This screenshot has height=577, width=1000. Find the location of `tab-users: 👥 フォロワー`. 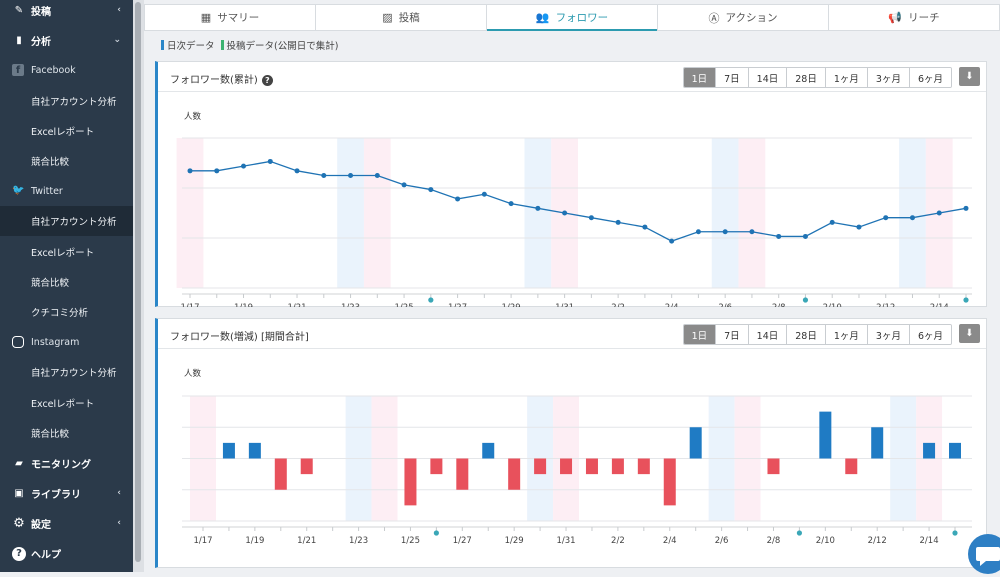

tab-users: 👥 フォロワー is located at coordinates (572, 18).